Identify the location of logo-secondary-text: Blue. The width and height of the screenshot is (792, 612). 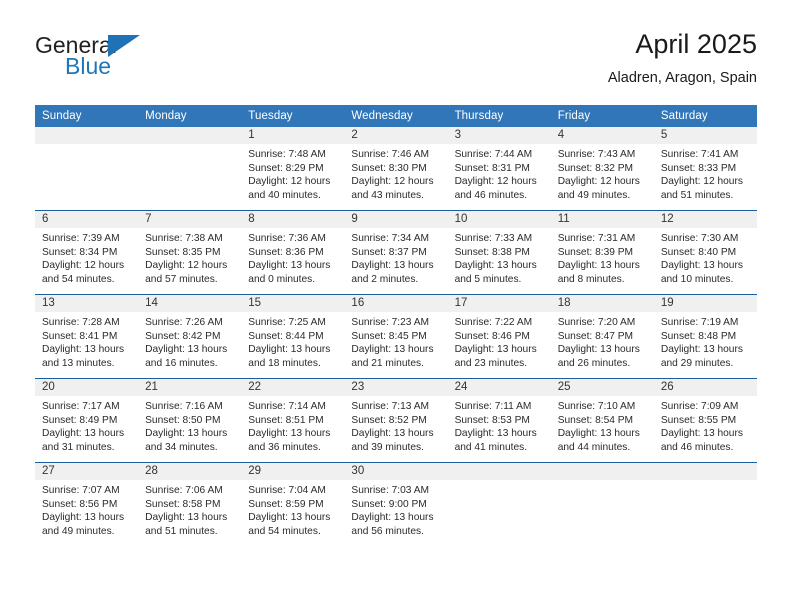
(88, 66).